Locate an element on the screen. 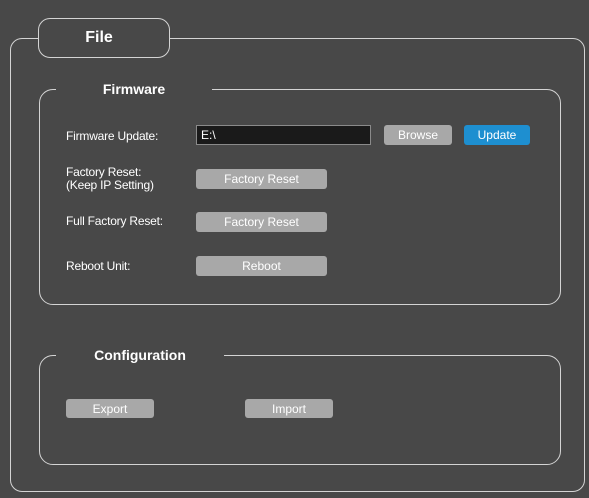 This screenshot has height=498, width=589. firmware-legend: Firmware is located at coordinates (134, 89).